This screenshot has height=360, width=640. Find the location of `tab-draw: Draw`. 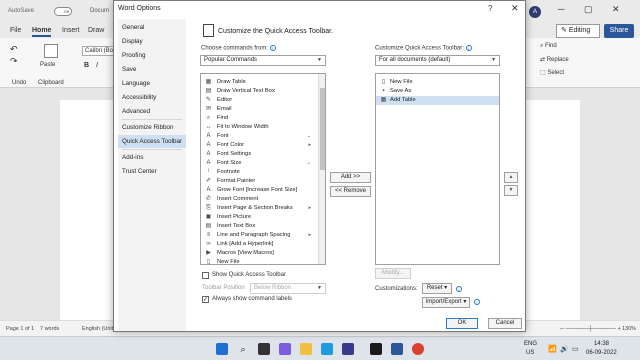

tab-draw: Draw is located at coordinates (96, 30).